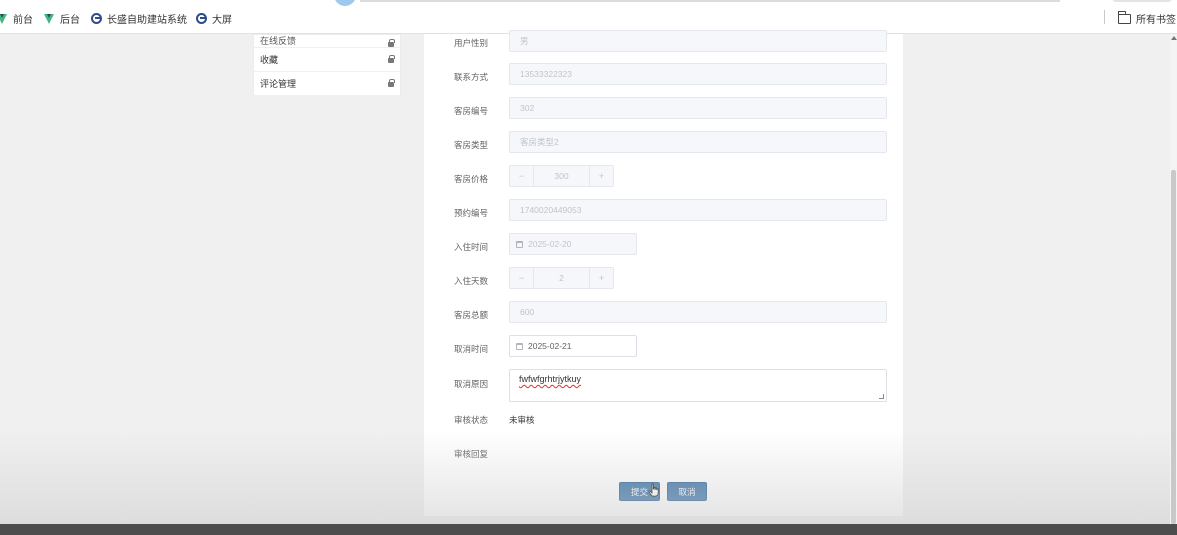  Describe the element at coordinates (471, 145) in the screenshot. I see `room-type-label: 客房类型` at that location.